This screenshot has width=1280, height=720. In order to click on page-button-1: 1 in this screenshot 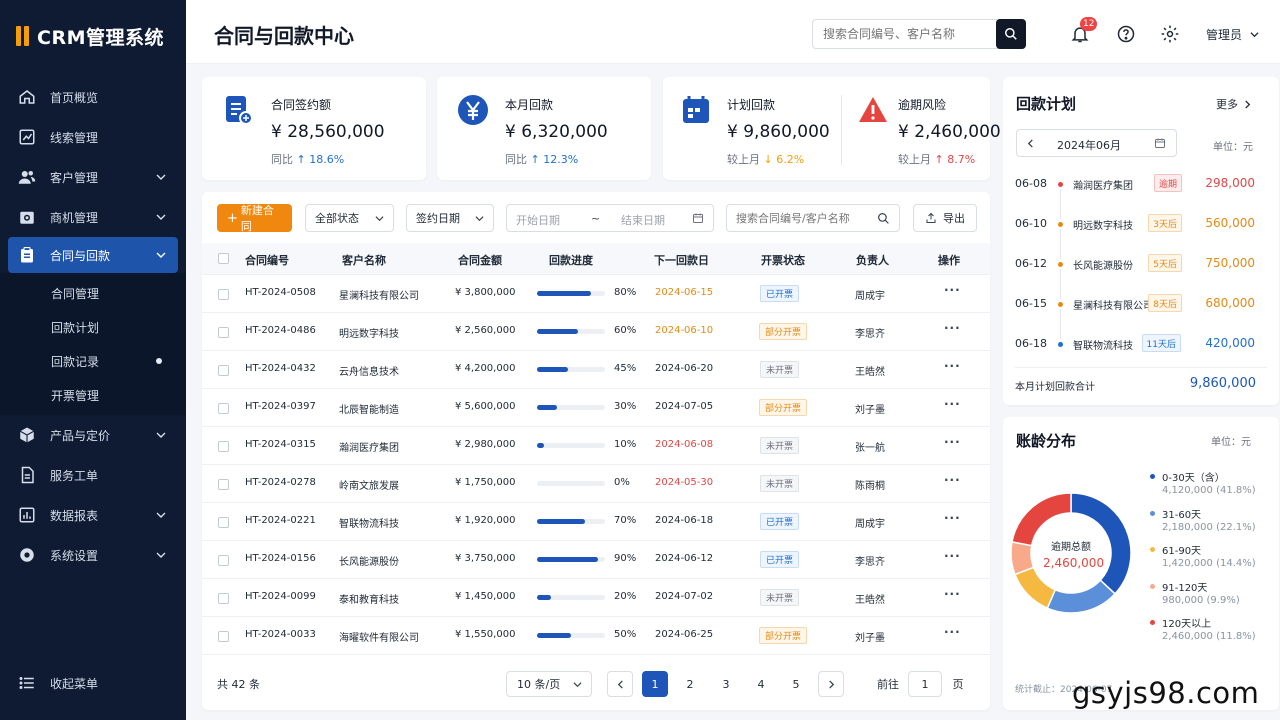, I will do `click(655, 684)`.